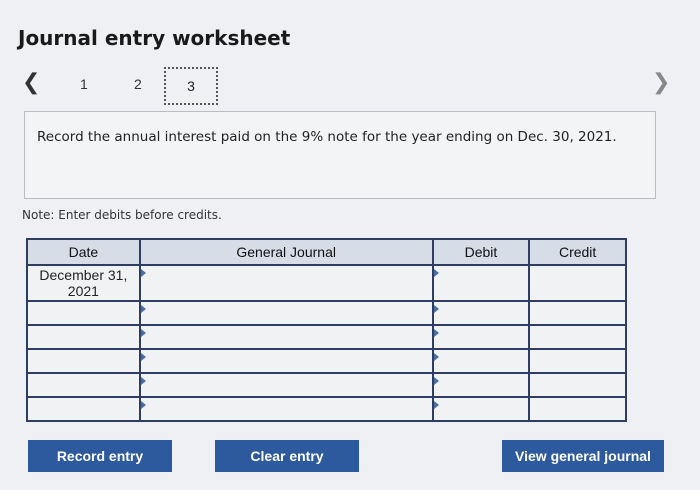 The image size is (700, 490). What do you see at coordinates (661, 82) in the screenshot?
I see `chevron-right-icon: ❯` at bounding box center [661, 82].